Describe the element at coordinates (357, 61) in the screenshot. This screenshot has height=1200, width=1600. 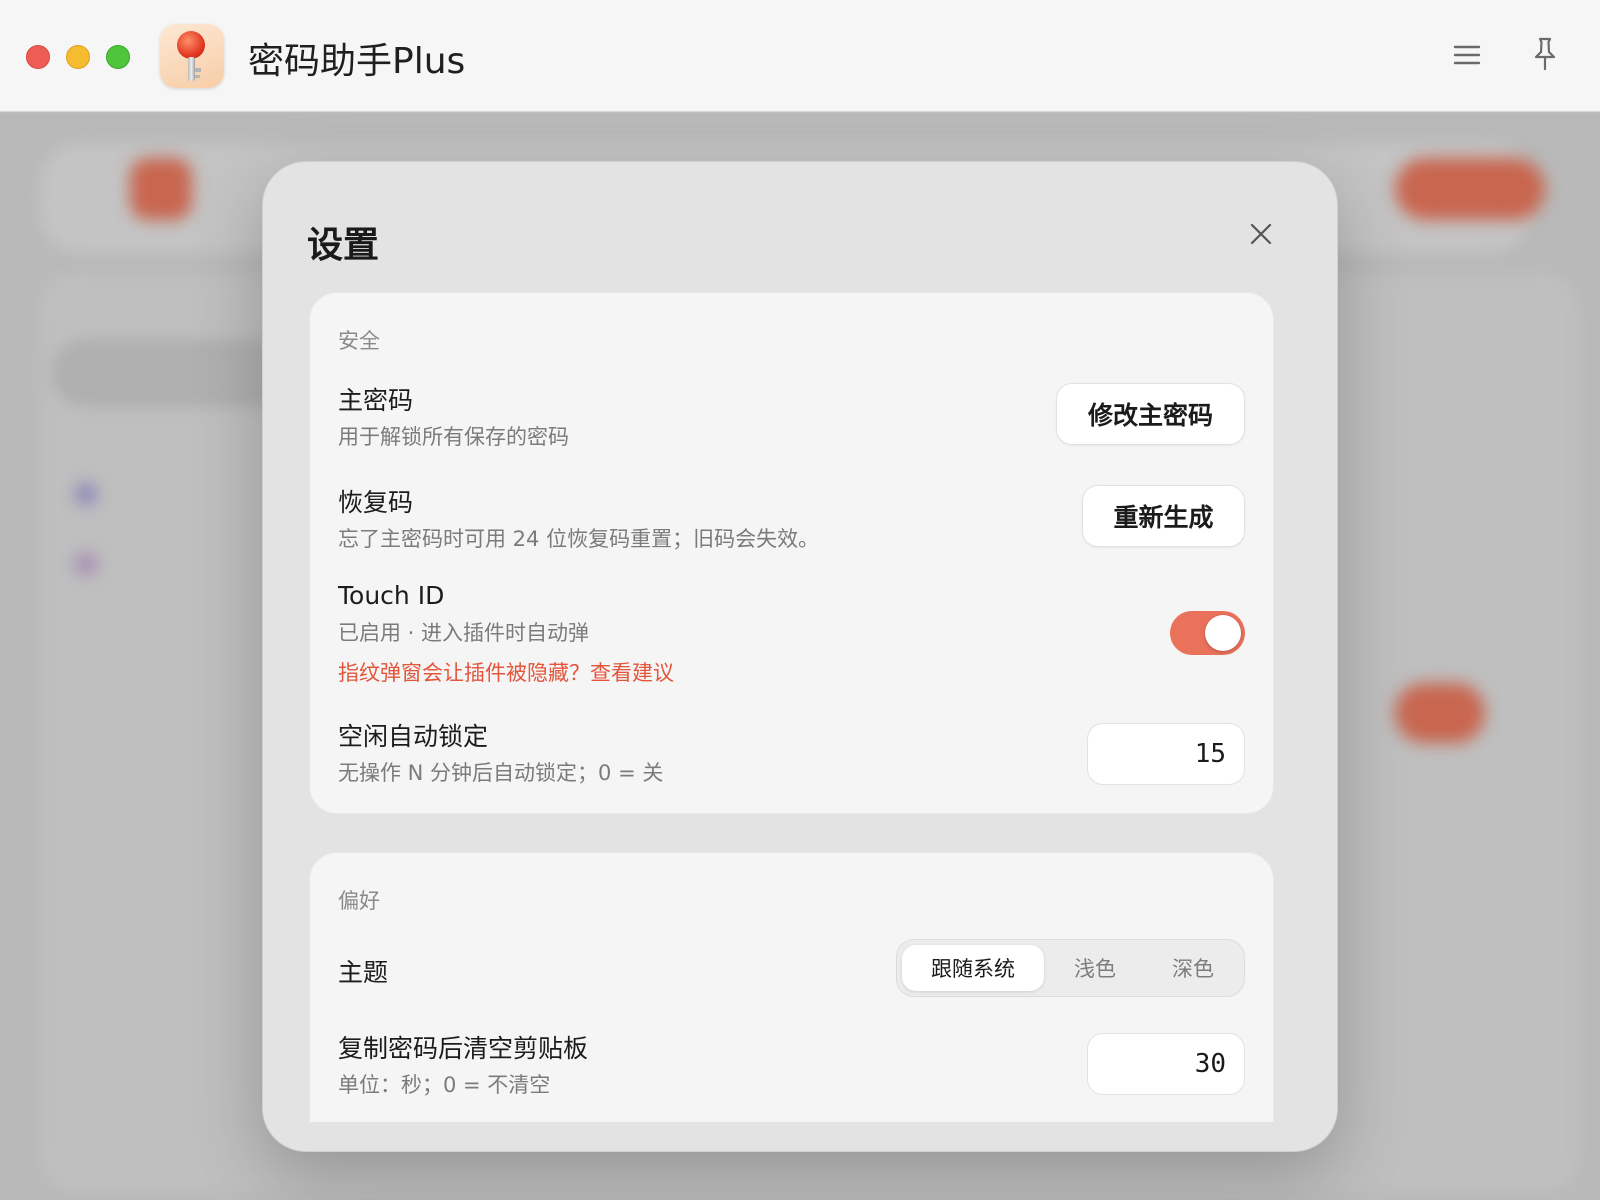
I see `app-title: 密码助手Plus` at that location.